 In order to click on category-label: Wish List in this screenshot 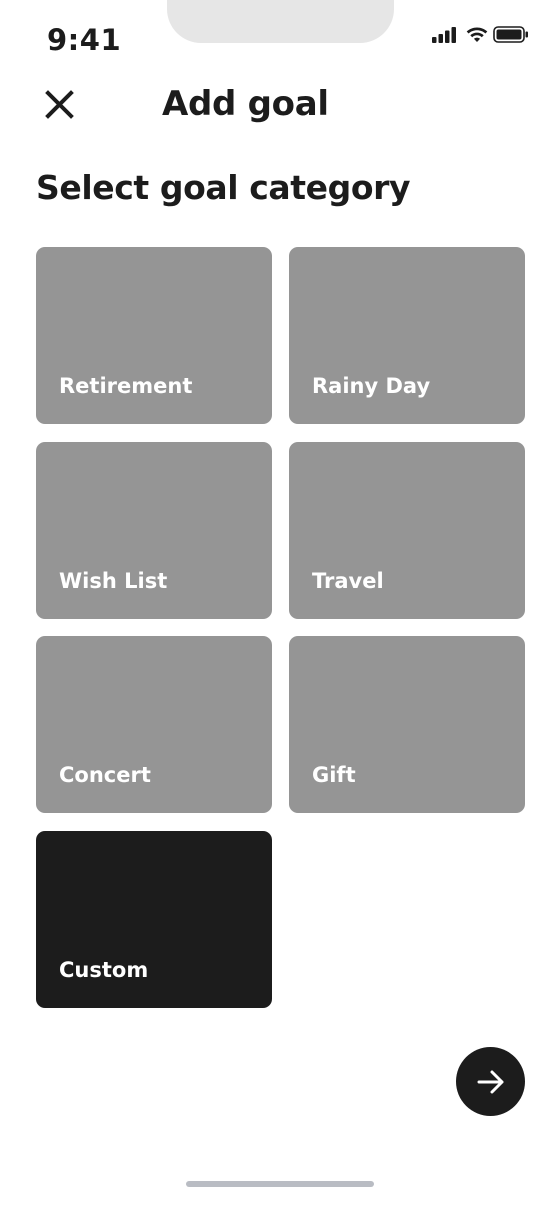, I will do `click(113, 580)`.